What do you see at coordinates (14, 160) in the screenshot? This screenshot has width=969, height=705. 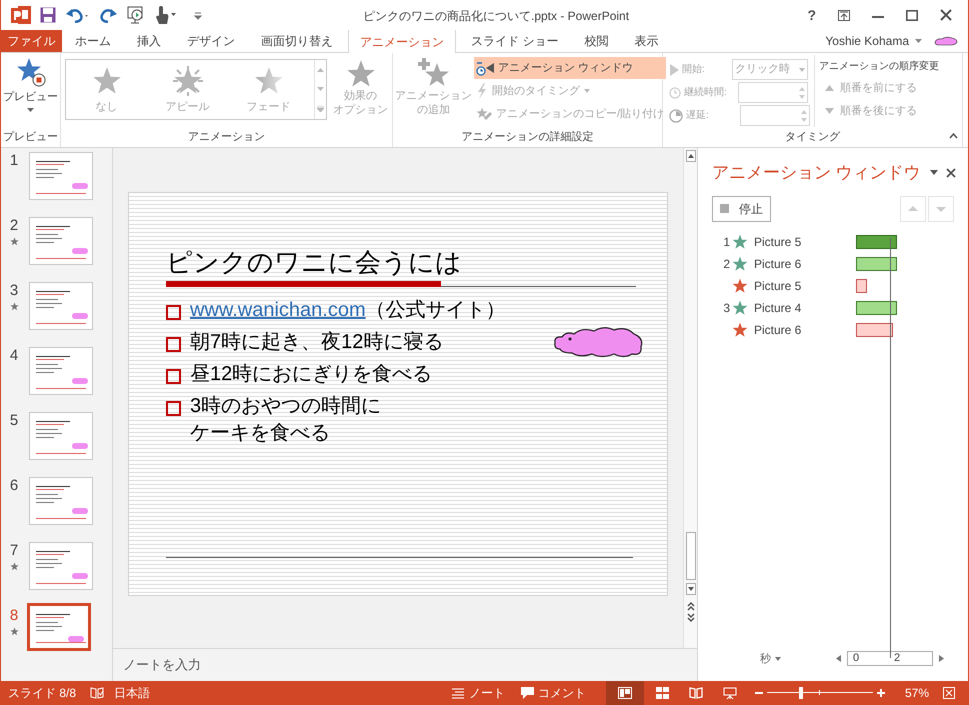 I see `slide-number: 1` at bounding box center [14, 160].